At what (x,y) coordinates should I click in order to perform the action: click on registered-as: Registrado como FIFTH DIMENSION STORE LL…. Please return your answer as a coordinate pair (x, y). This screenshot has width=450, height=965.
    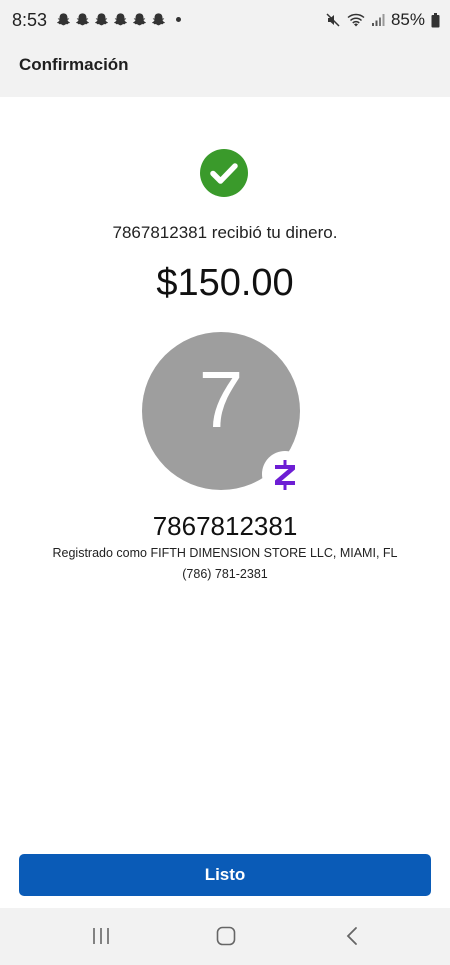
    Looking at the image, I should click on (225, 553).